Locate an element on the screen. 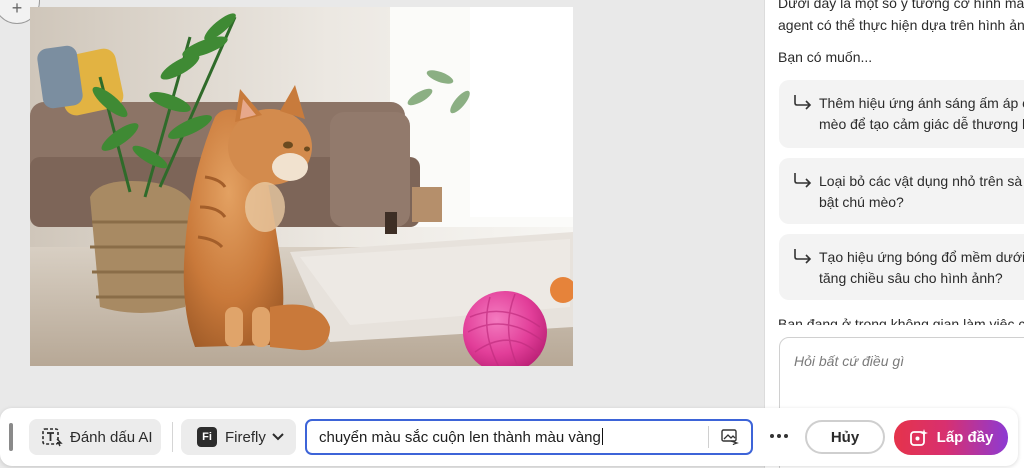 This screenshot has width=1024, height=468. ai-mark-button: Đánh dấu AI is located at coordinates (95, 437).